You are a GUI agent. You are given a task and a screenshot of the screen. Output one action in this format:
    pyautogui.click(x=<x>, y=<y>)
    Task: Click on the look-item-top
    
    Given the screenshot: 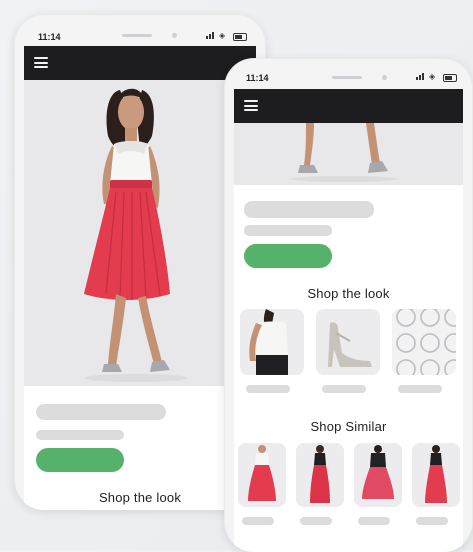 What is the action you would take?
    pyautogui.click(x=272, y=342)
    